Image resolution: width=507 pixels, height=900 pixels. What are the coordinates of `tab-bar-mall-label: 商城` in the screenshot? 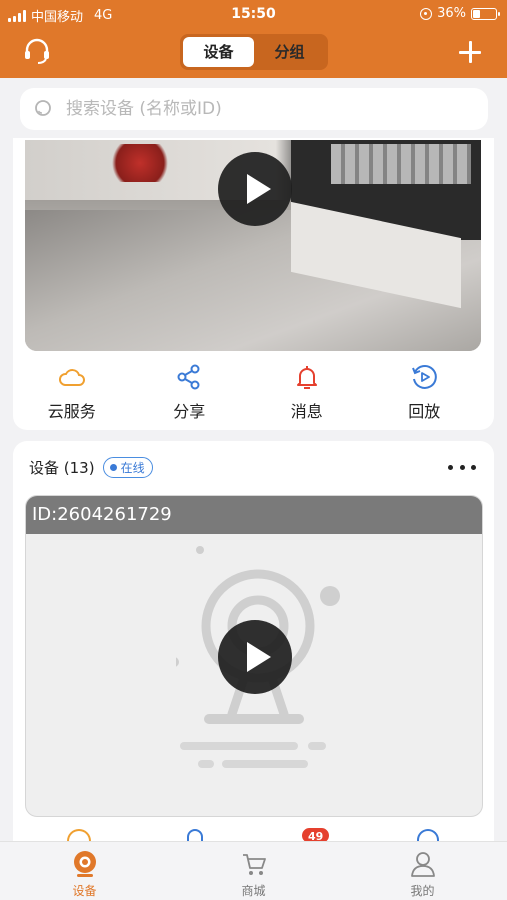 It's located at (253, 891).